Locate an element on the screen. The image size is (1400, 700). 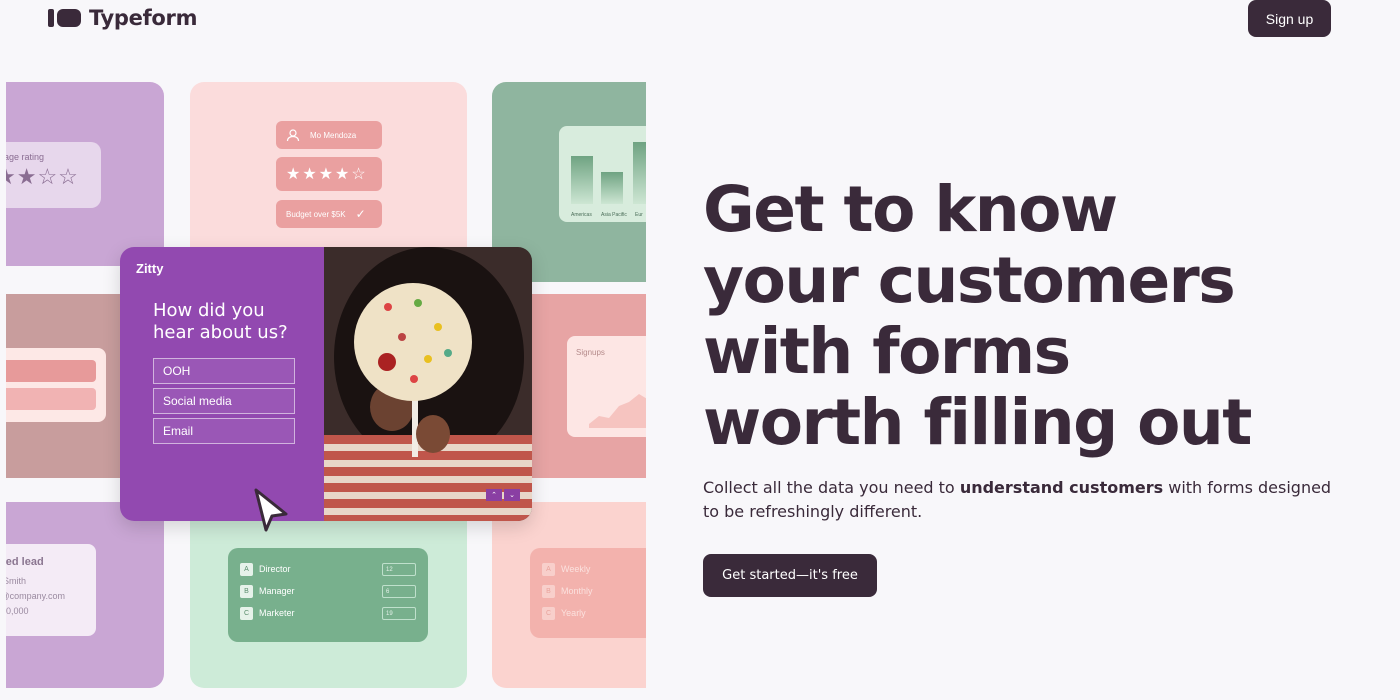
form-photo: ⌃ ⌄ is located at coordinates (428, 384).